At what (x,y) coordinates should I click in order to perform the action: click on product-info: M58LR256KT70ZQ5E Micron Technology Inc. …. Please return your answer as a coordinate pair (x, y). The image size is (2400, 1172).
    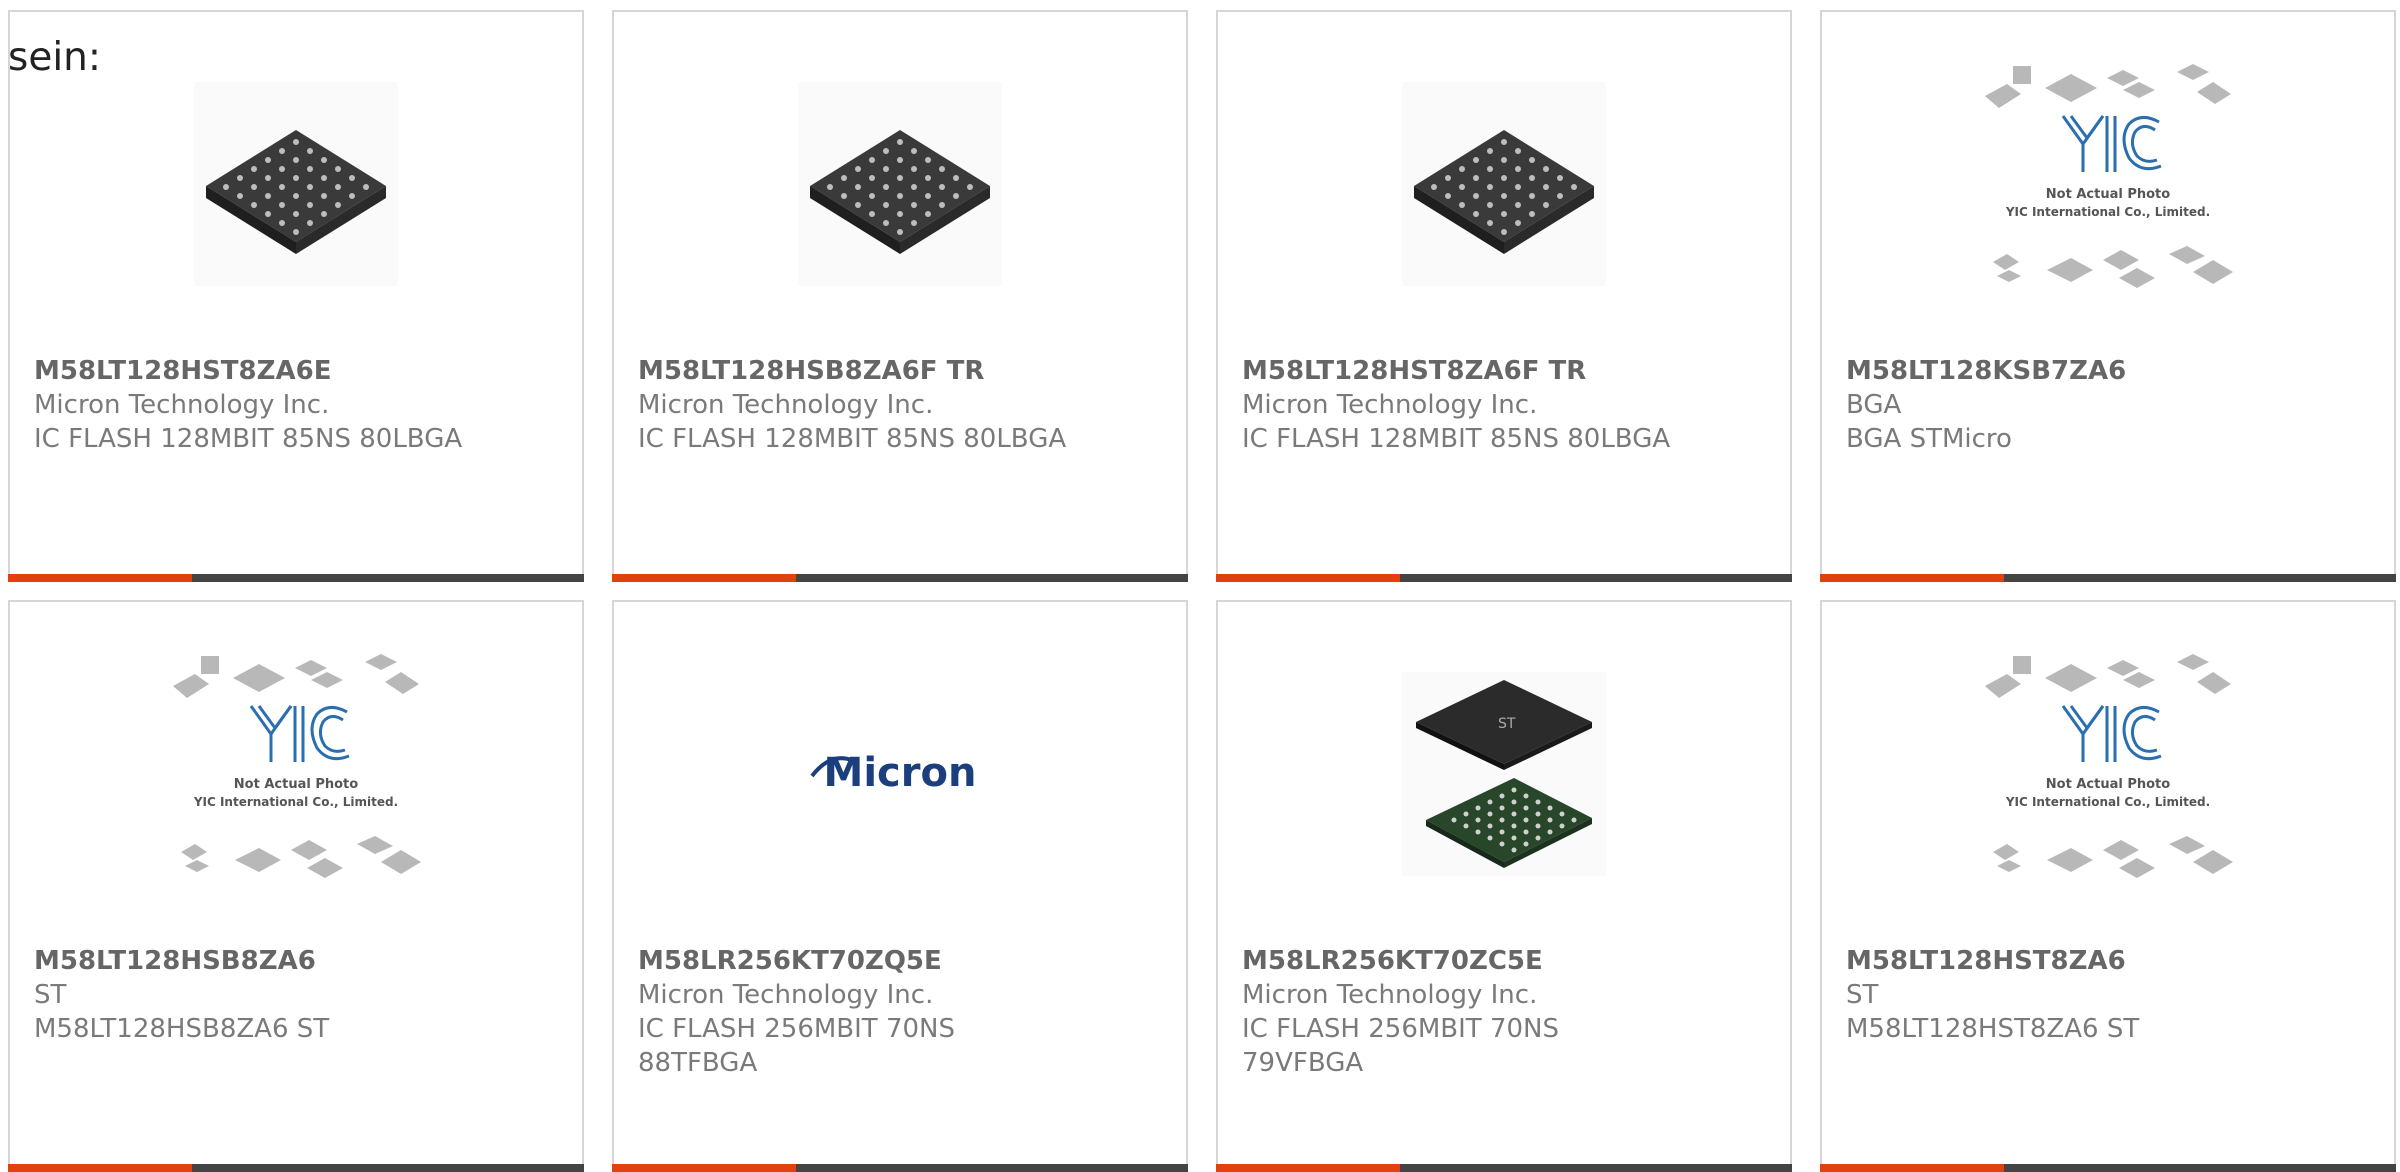
    Looking at the image, I should click on (796, 1012).